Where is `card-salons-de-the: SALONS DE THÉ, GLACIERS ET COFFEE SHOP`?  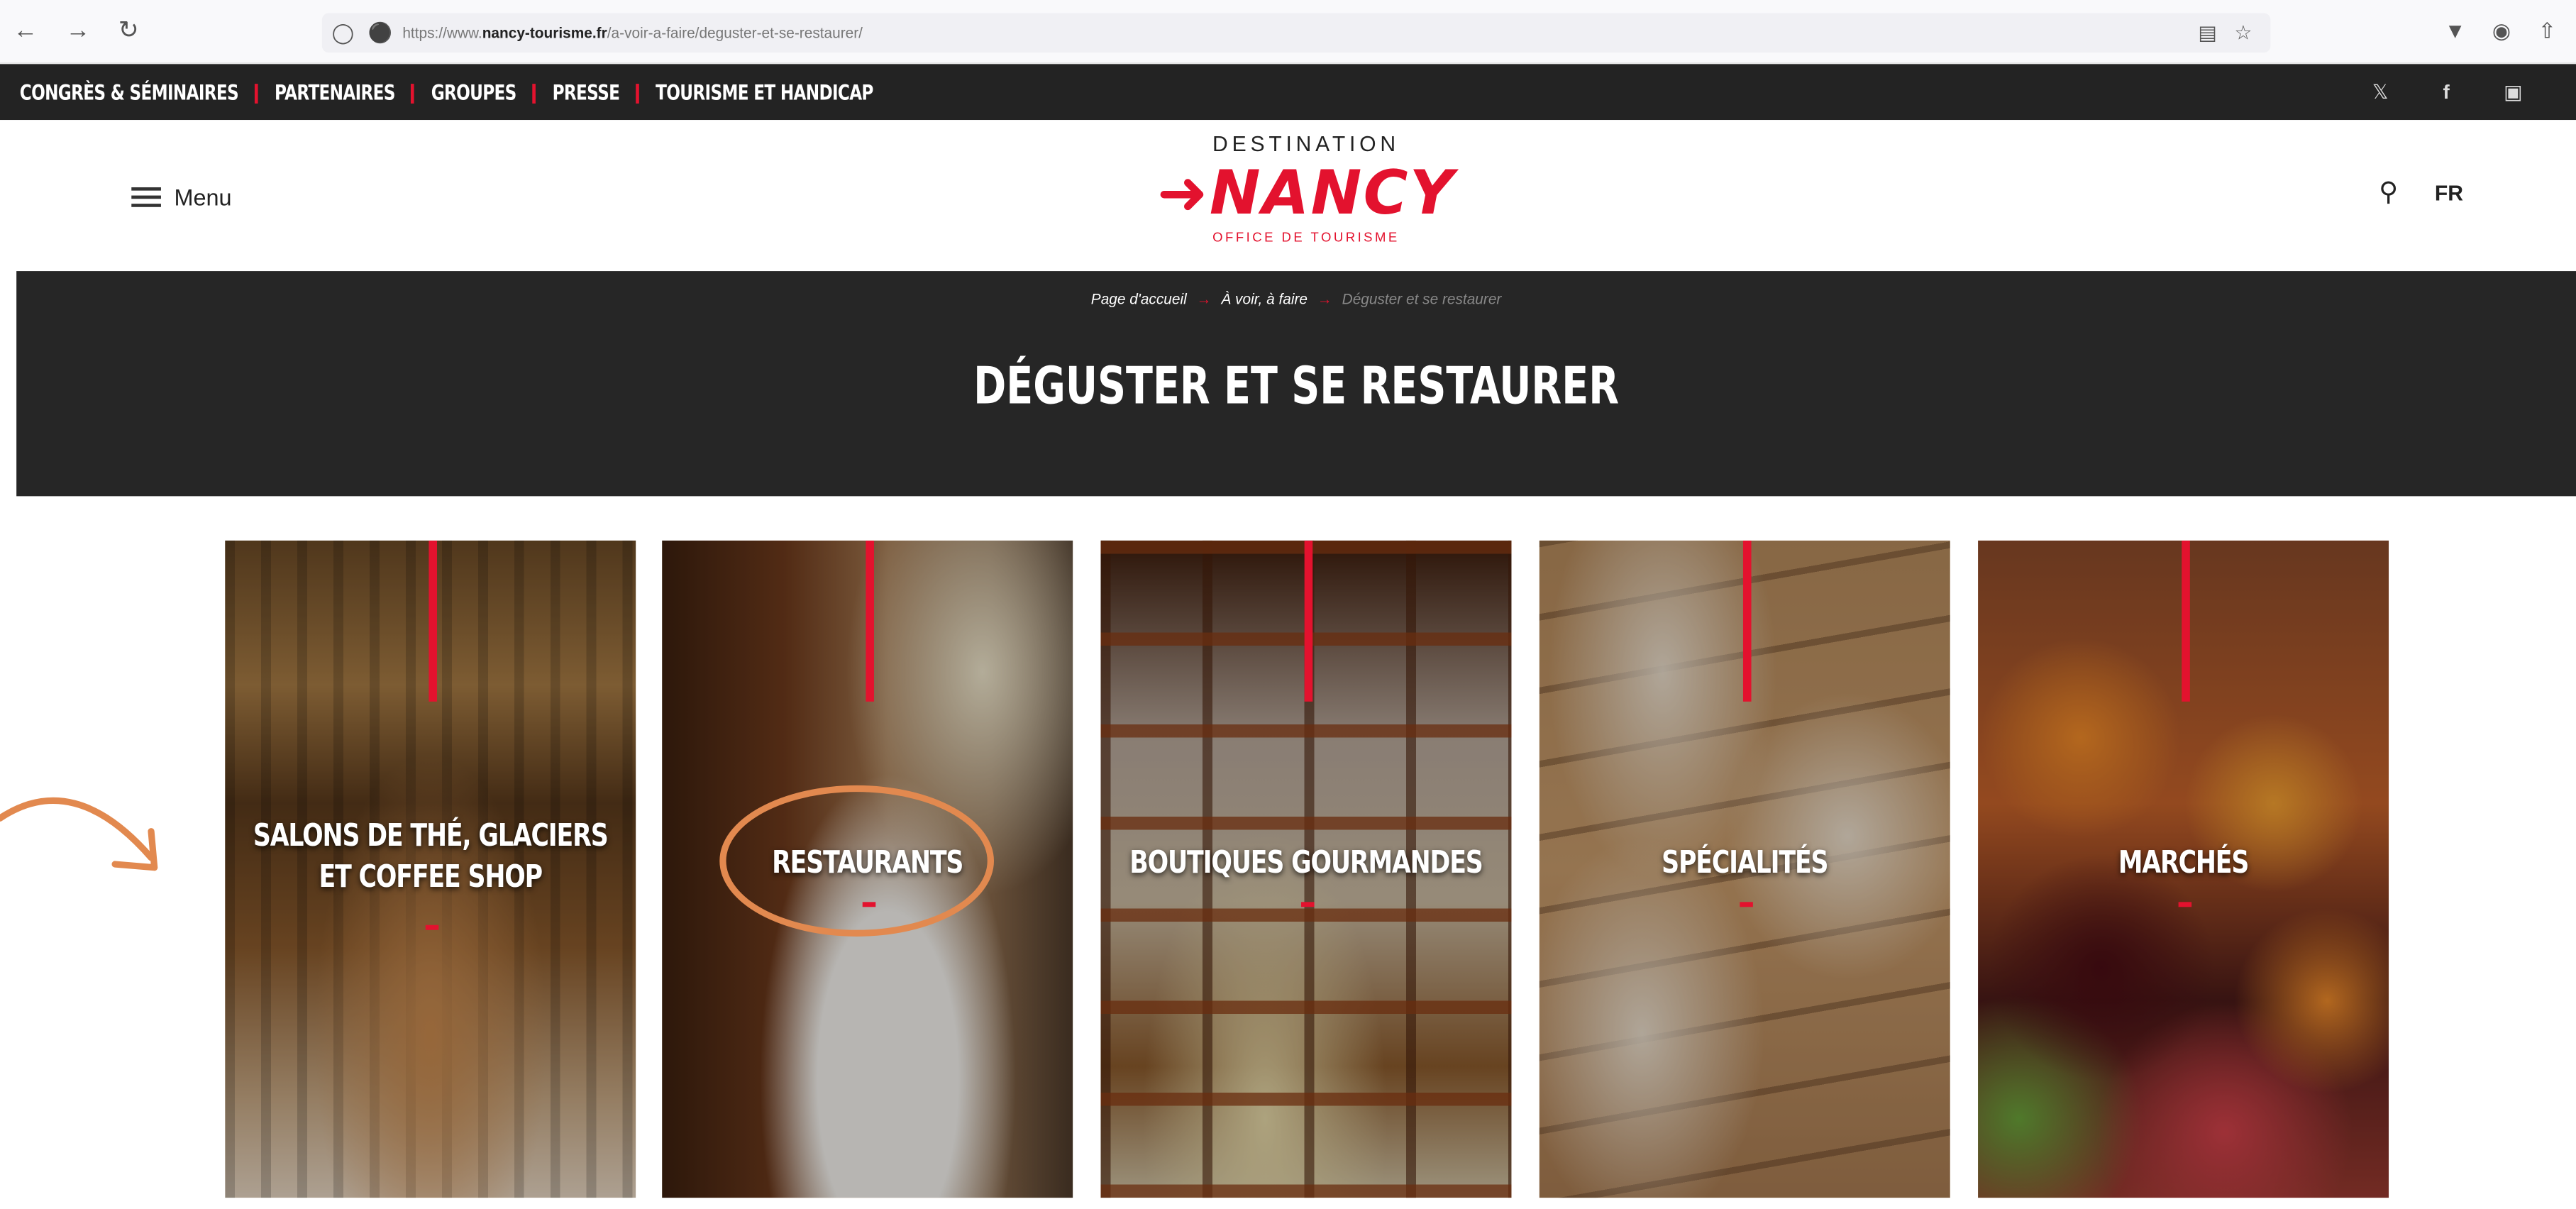 card-salons-de-the: SALONS DE THÉ, GLACIERS ET COFFEE SHOP is located at coordinates (430, 869).